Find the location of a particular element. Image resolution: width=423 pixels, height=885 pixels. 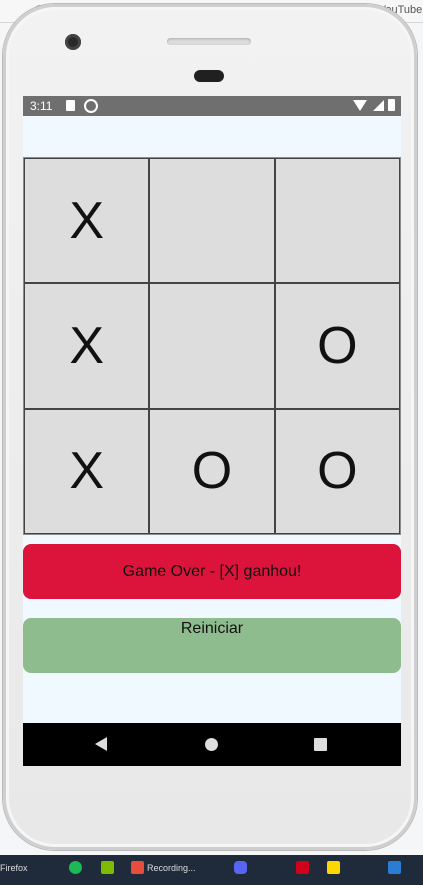

sd-card-icon is located at coordinates (70, 105).